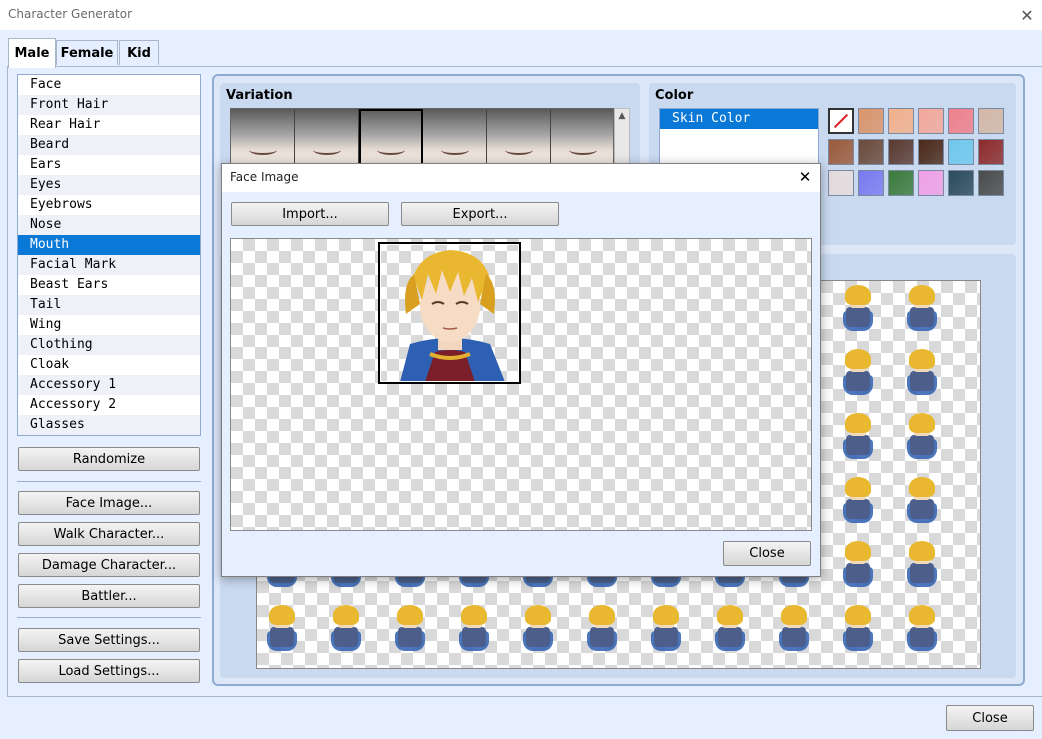 This screenshot has width=1042, height=739. I want to click on window-close-icon: ✕, so click(1027, 15).